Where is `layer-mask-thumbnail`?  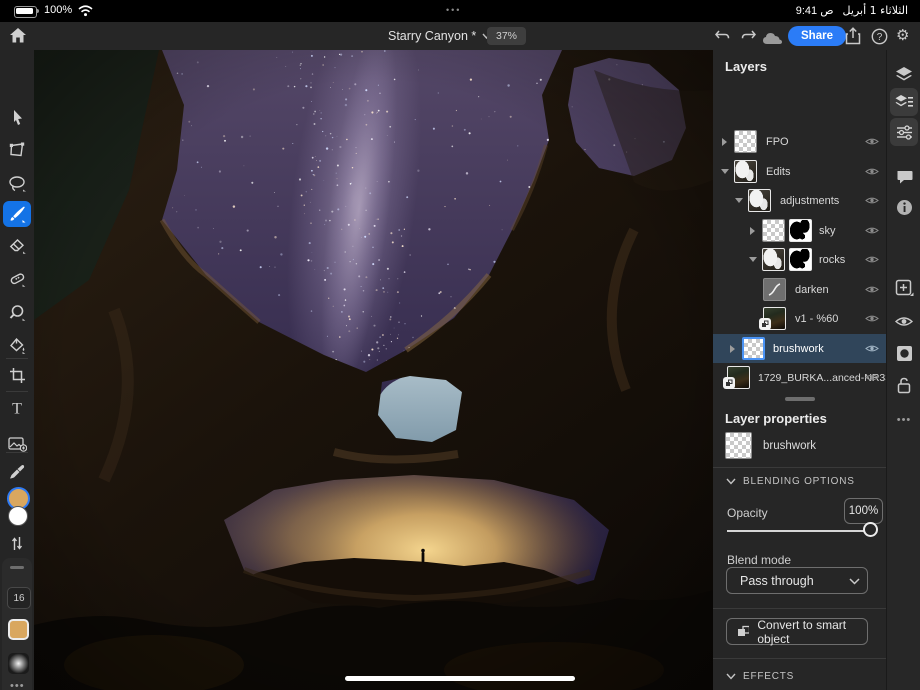 layer-mask-thumbnail is located at coordinates (800, 259).